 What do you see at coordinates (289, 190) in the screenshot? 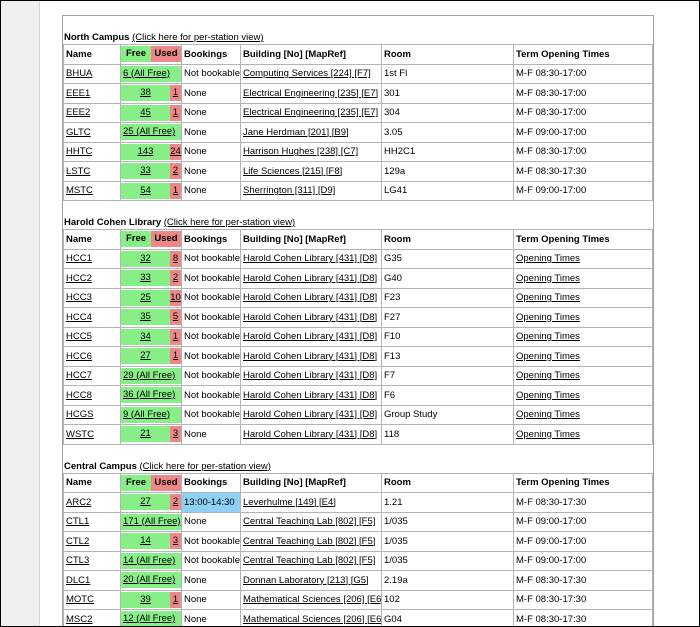
I see `building-link: Sherrington [311] [D9]` at bounding box center [289, 190].